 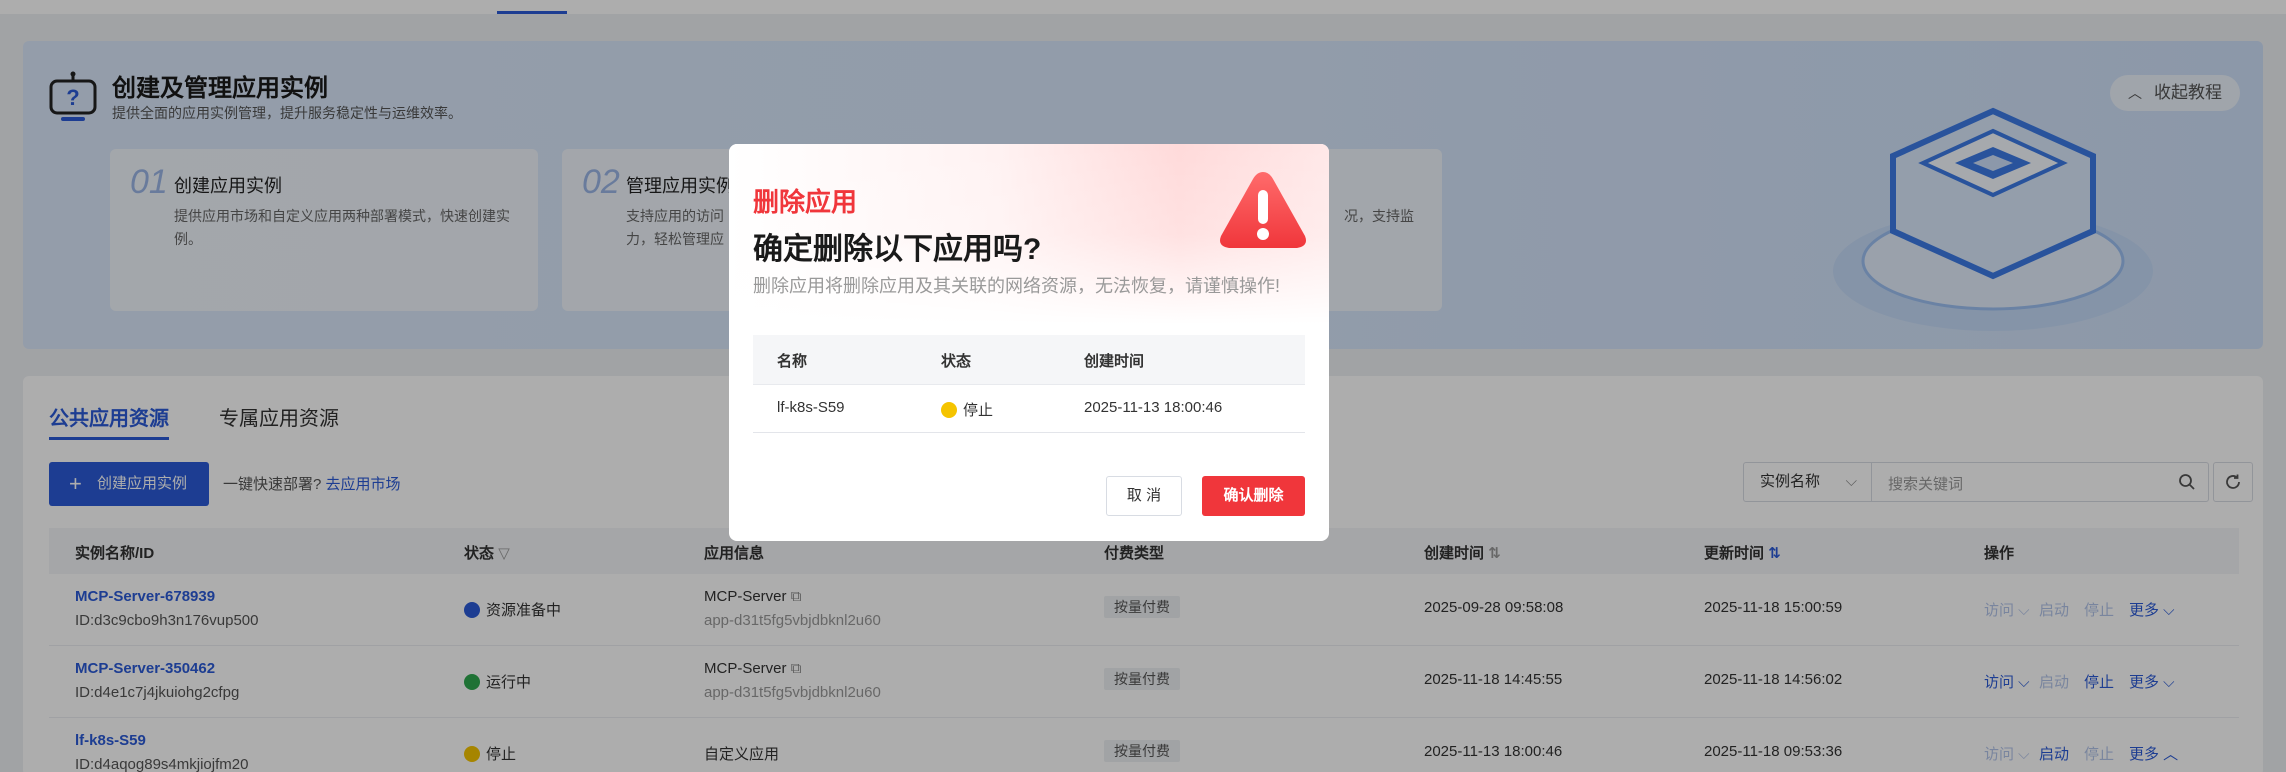 I want to click on col-status: 状态, so click(x=956, y=361).